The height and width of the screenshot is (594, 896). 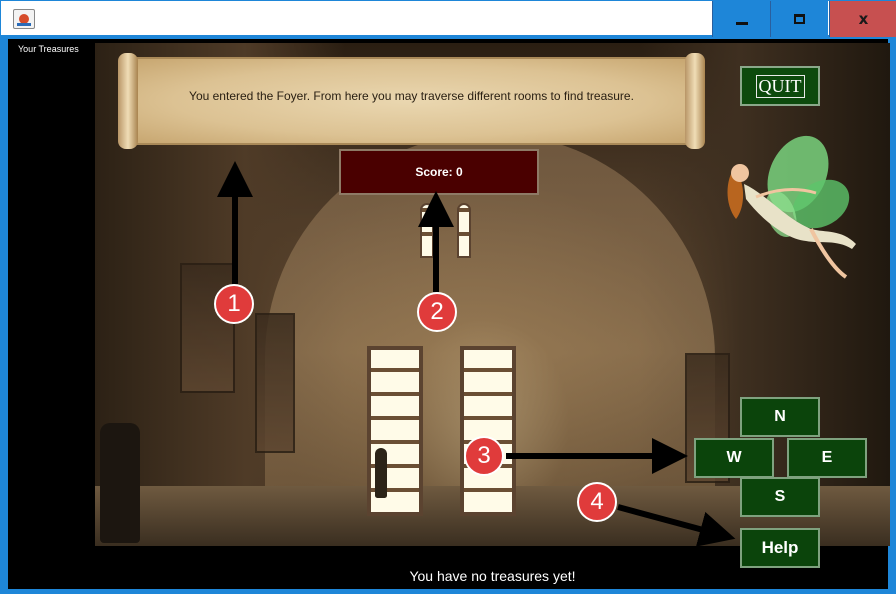 I want to click on quit-button: QUIT, so click(x=780, y=86).